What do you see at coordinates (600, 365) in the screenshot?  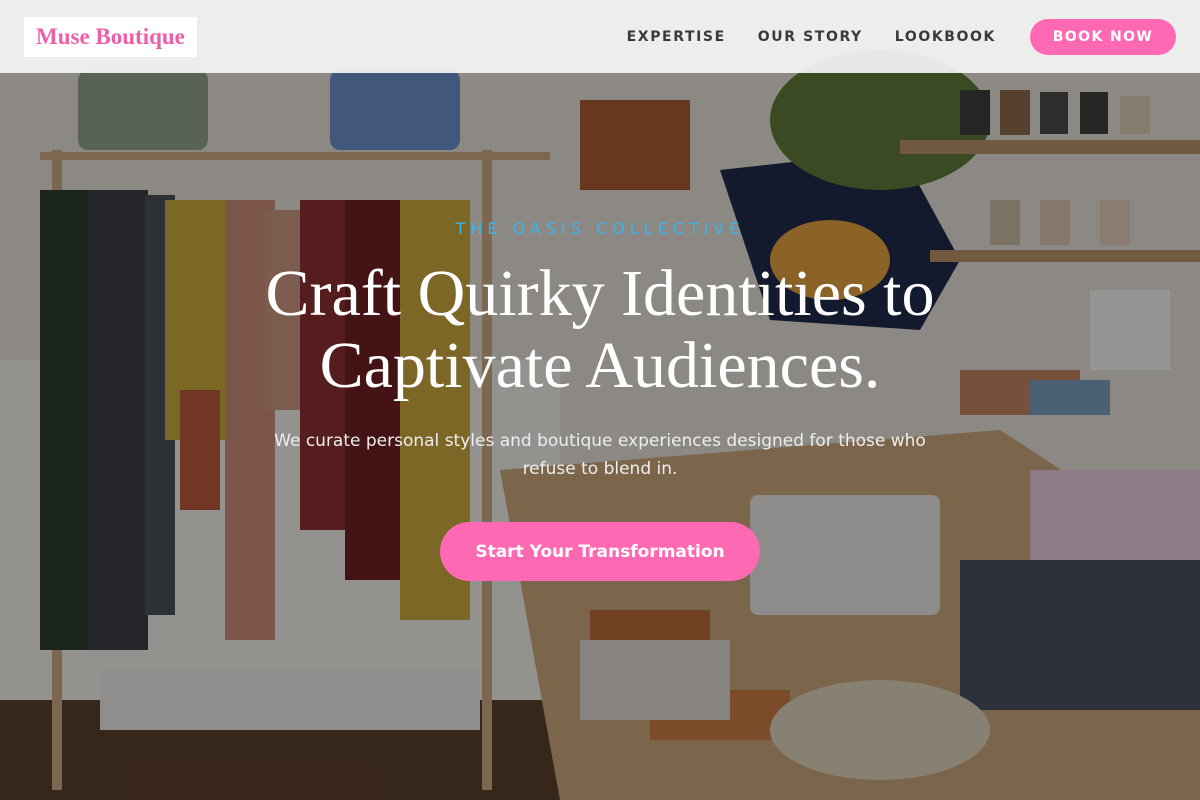 I see `hero-headline-line-2: Captivate Audiences.` at bounding box center [600, 365].